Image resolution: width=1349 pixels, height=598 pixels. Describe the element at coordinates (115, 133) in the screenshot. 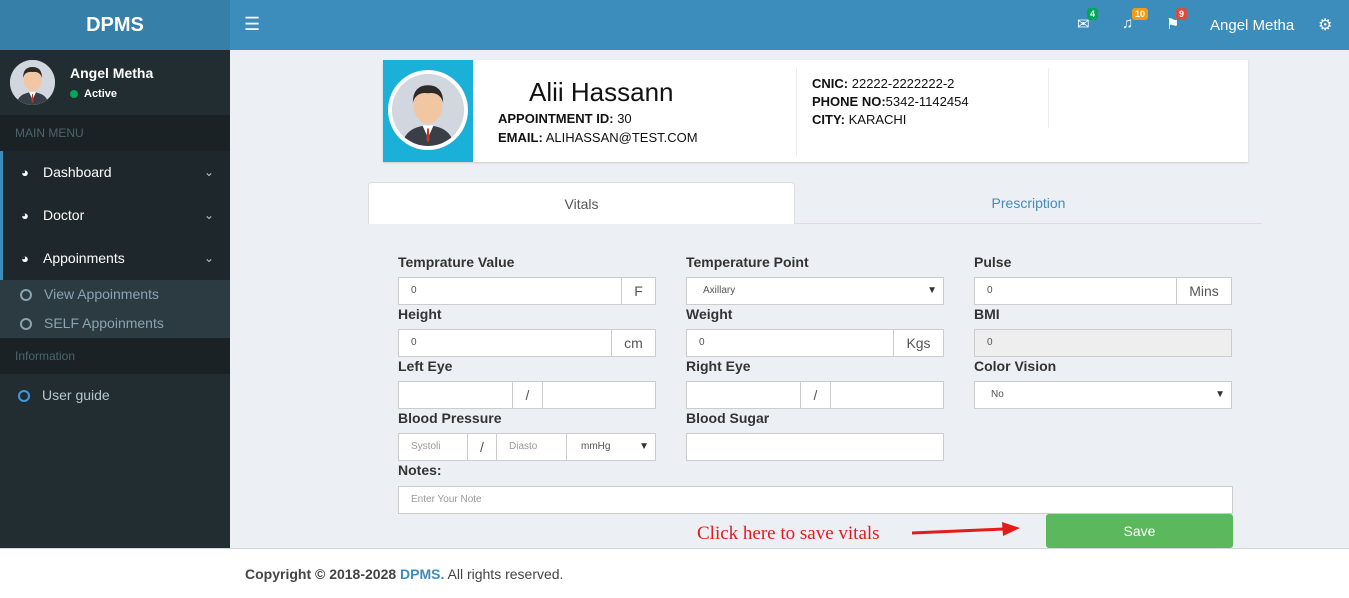

I see `main-menu-header: MAIN MENU` at that location.